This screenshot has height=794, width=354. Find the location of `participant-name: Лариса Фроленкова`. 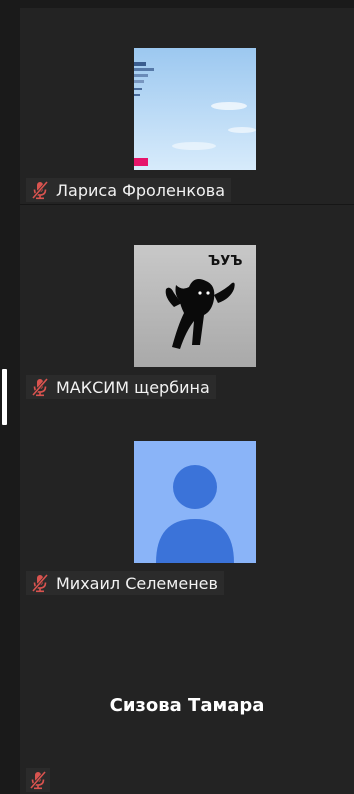

participant-name: Лариса Фроленкова is located at coordinates (141, 190).